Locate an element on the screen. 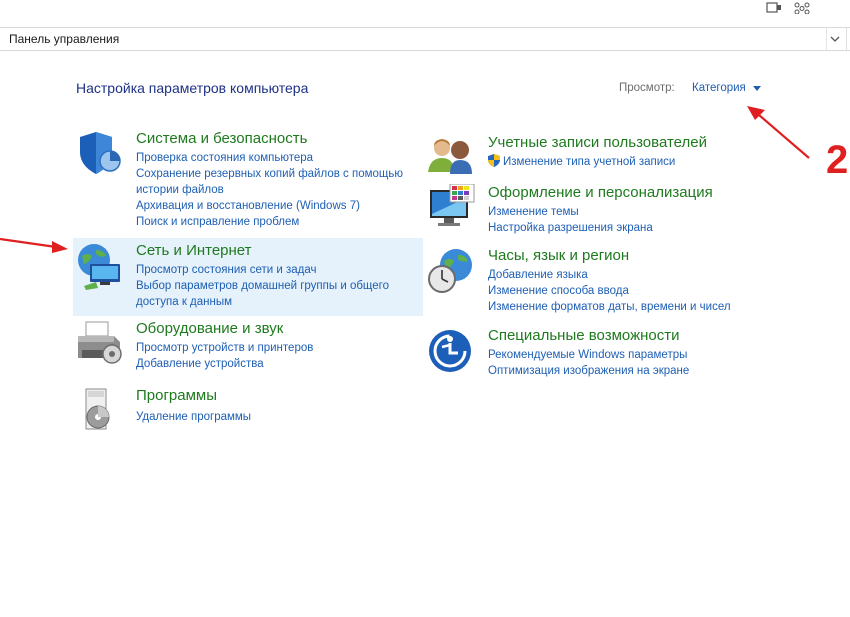 The height and width of the screenshot is (617, 850). link-date-formats: Изменение форматов даты, времени и чисел is located at coordinates (609, 307).